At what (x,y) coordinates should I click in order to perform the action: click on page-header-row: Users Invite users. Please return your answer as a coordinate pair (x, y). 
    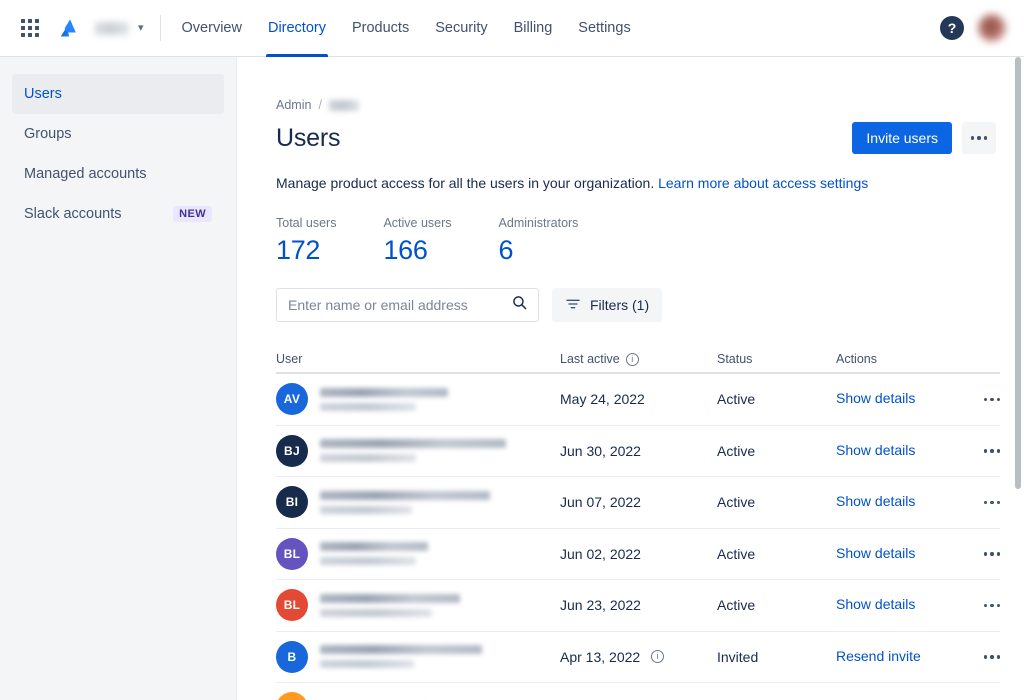
    Looking at the image, I should click on (650, 138).